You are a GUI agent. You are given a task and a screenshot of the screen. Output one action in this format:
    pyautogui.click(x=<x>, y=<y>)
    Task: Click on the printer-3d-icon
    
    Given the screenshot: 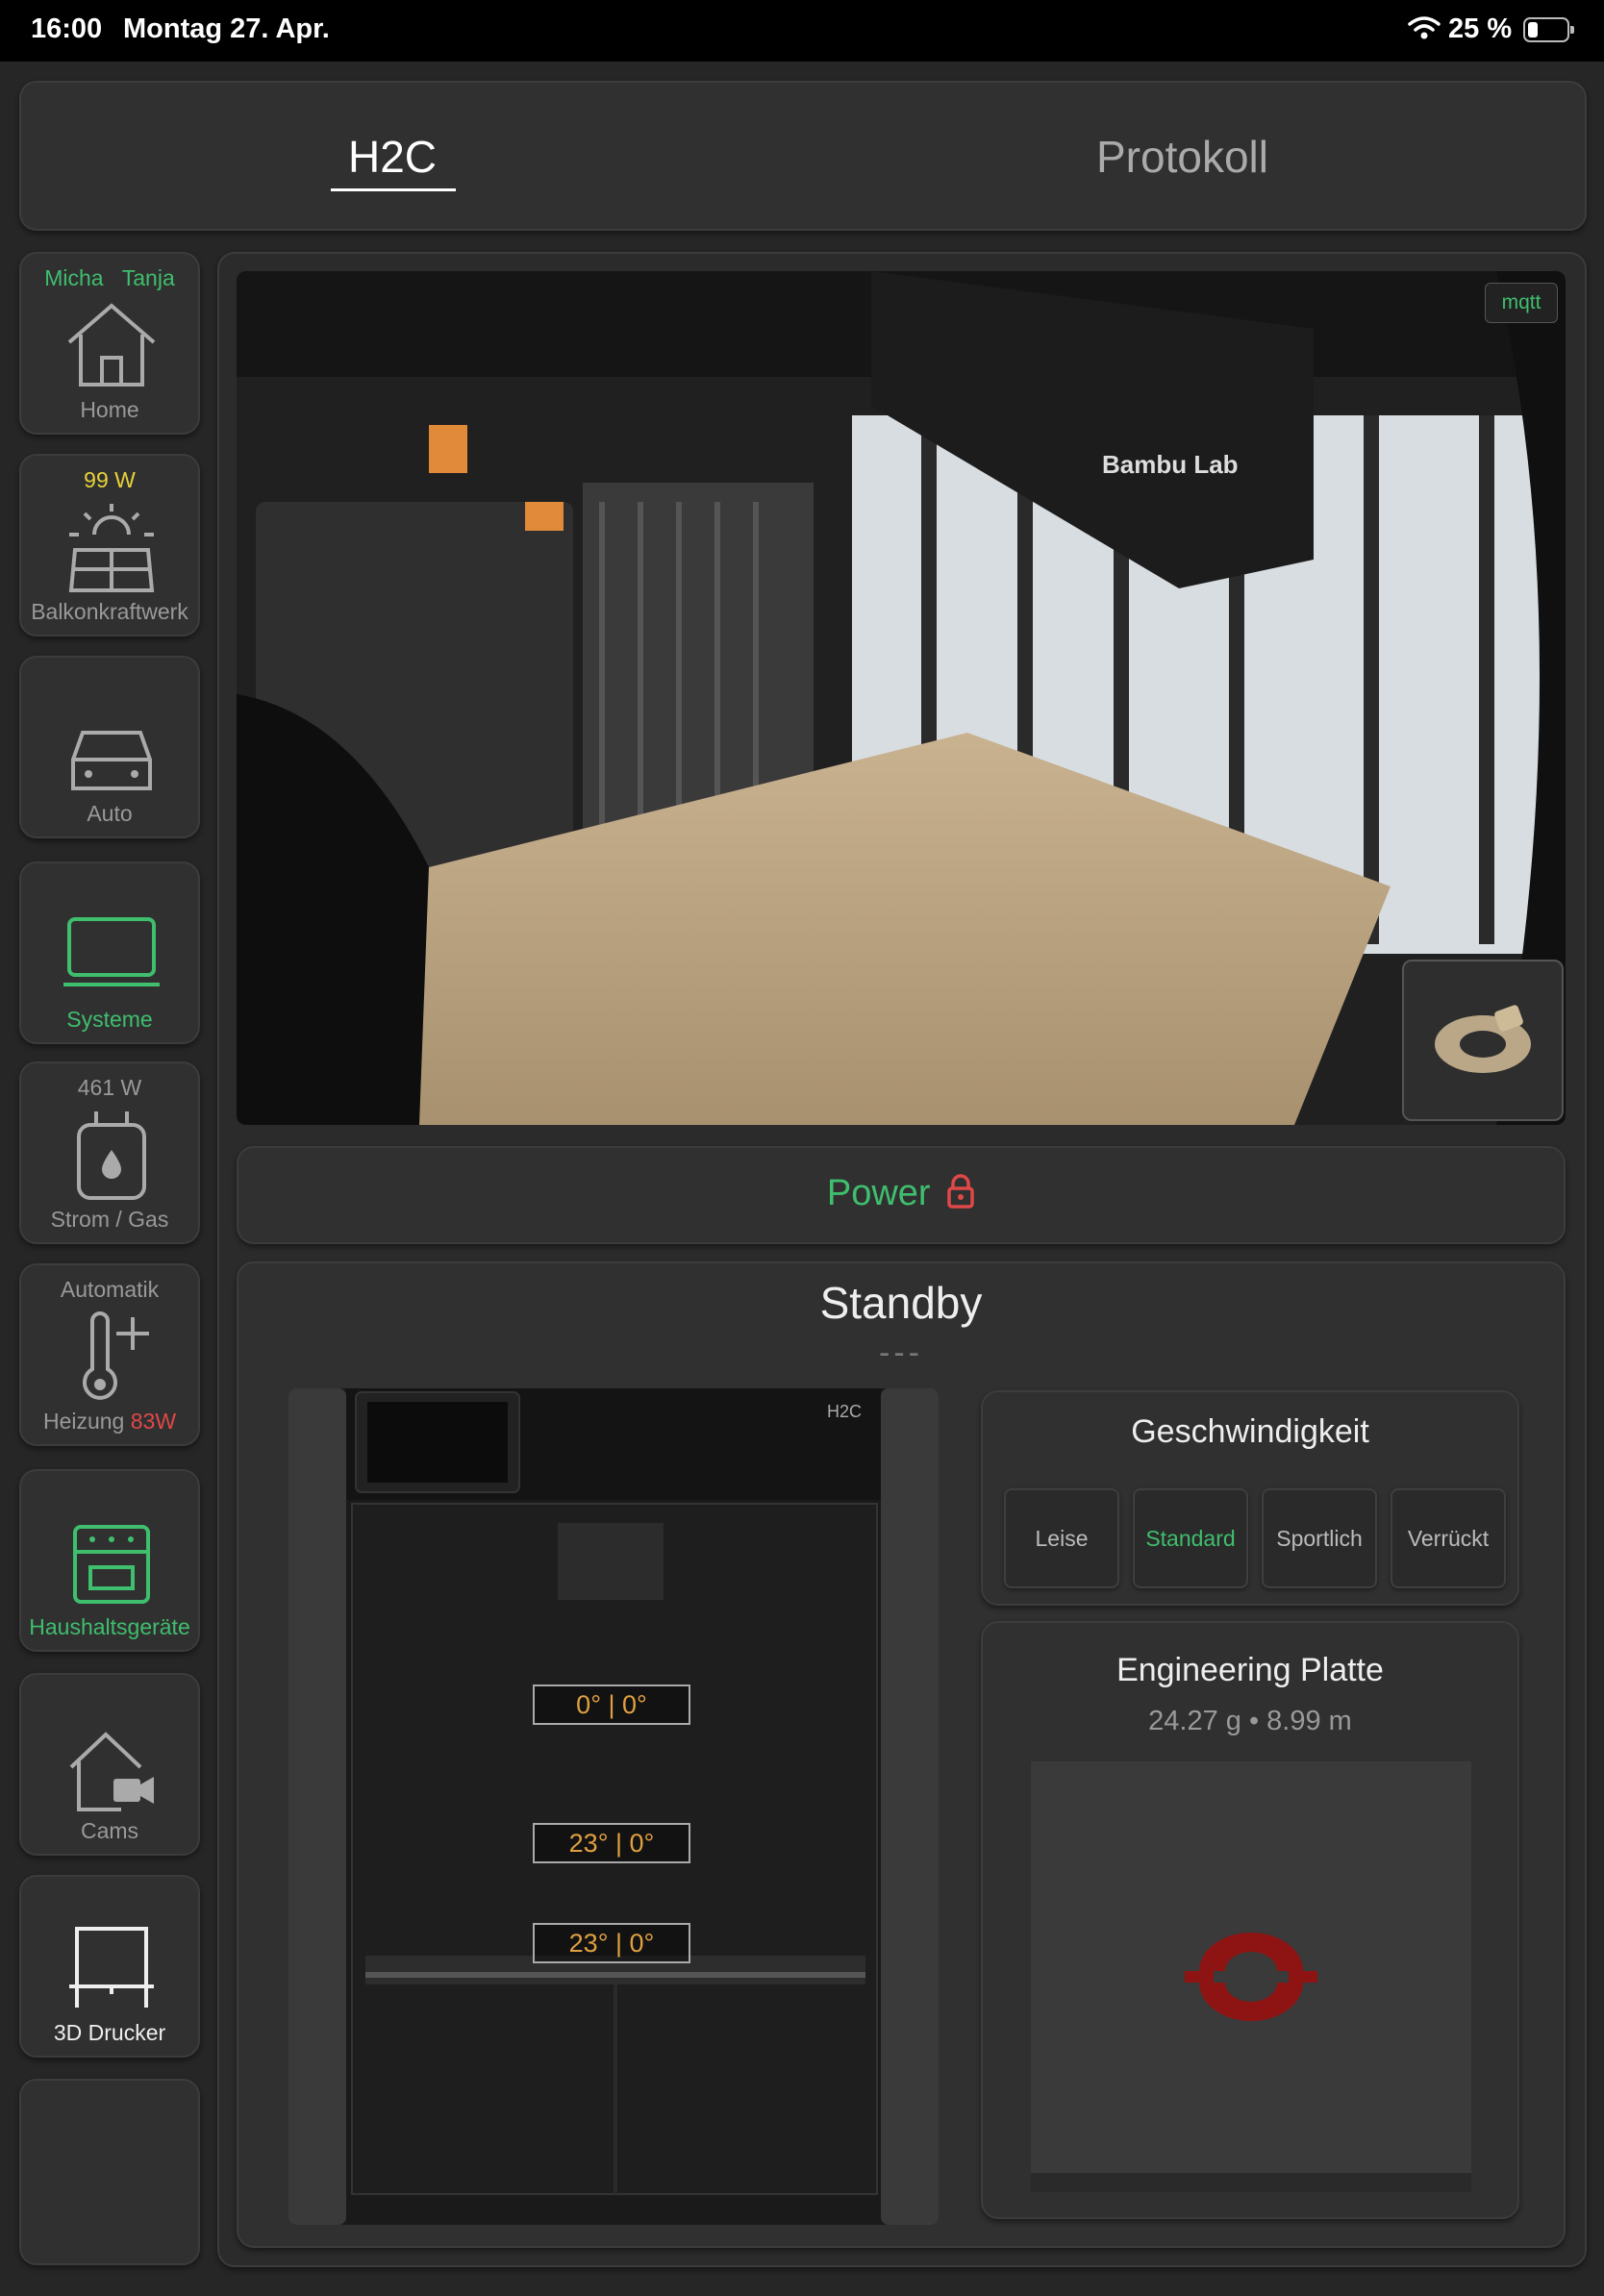 What is the action you would take?
    pyautogui.click(x=111, y=1967)
    